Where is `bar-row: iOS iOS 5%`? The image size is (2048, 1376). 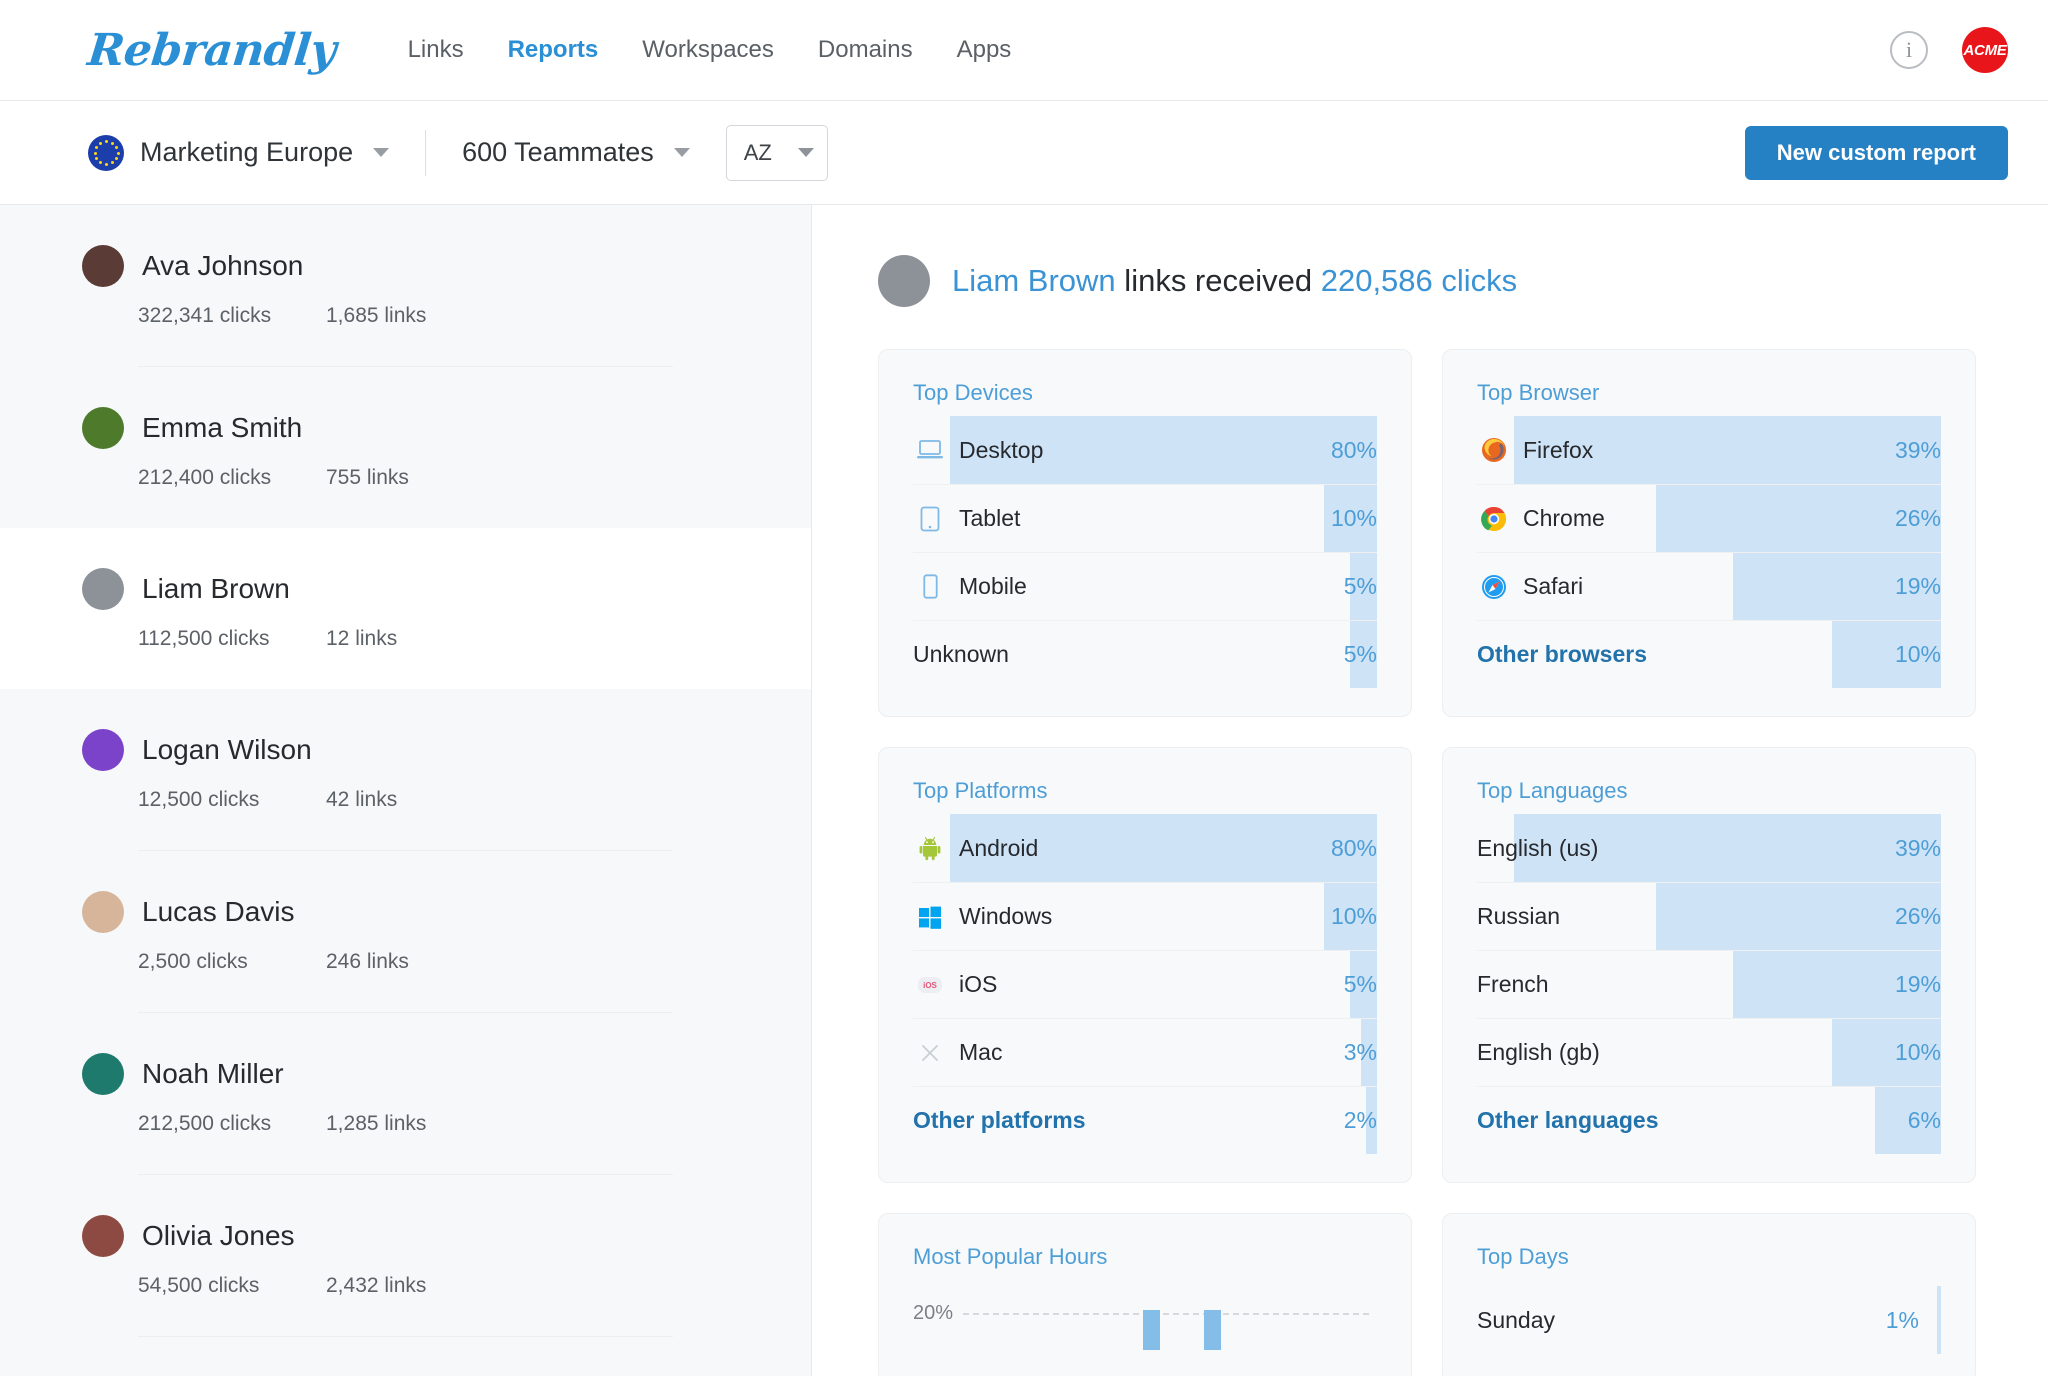 bar-row: iOS iOS 5% is located at coordinates (1145, 984).